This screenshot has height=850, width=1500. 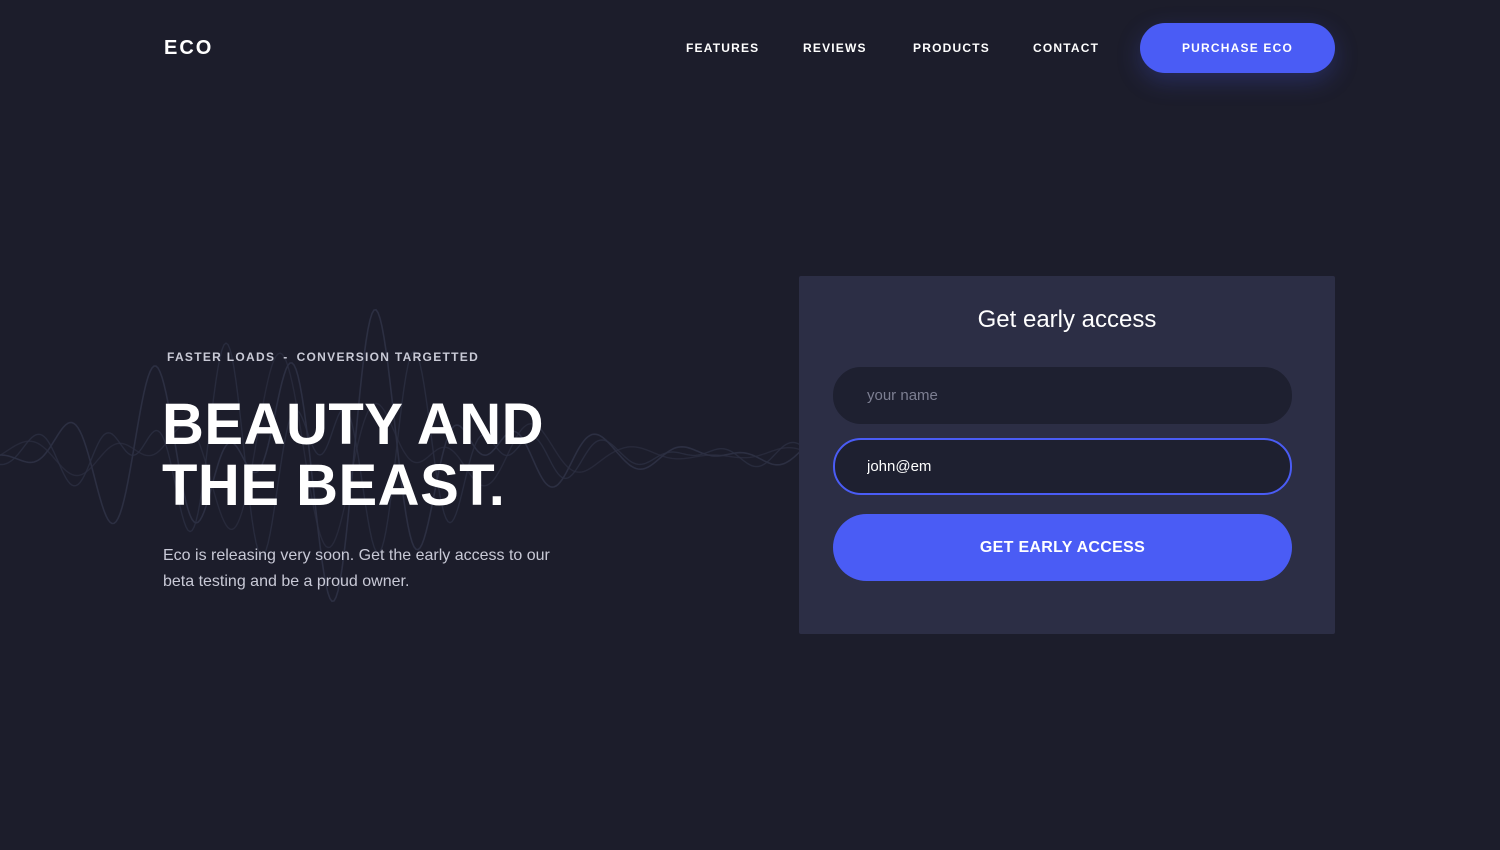 I want to click on nav-features: FEATURES, so click(x=722, y=48).